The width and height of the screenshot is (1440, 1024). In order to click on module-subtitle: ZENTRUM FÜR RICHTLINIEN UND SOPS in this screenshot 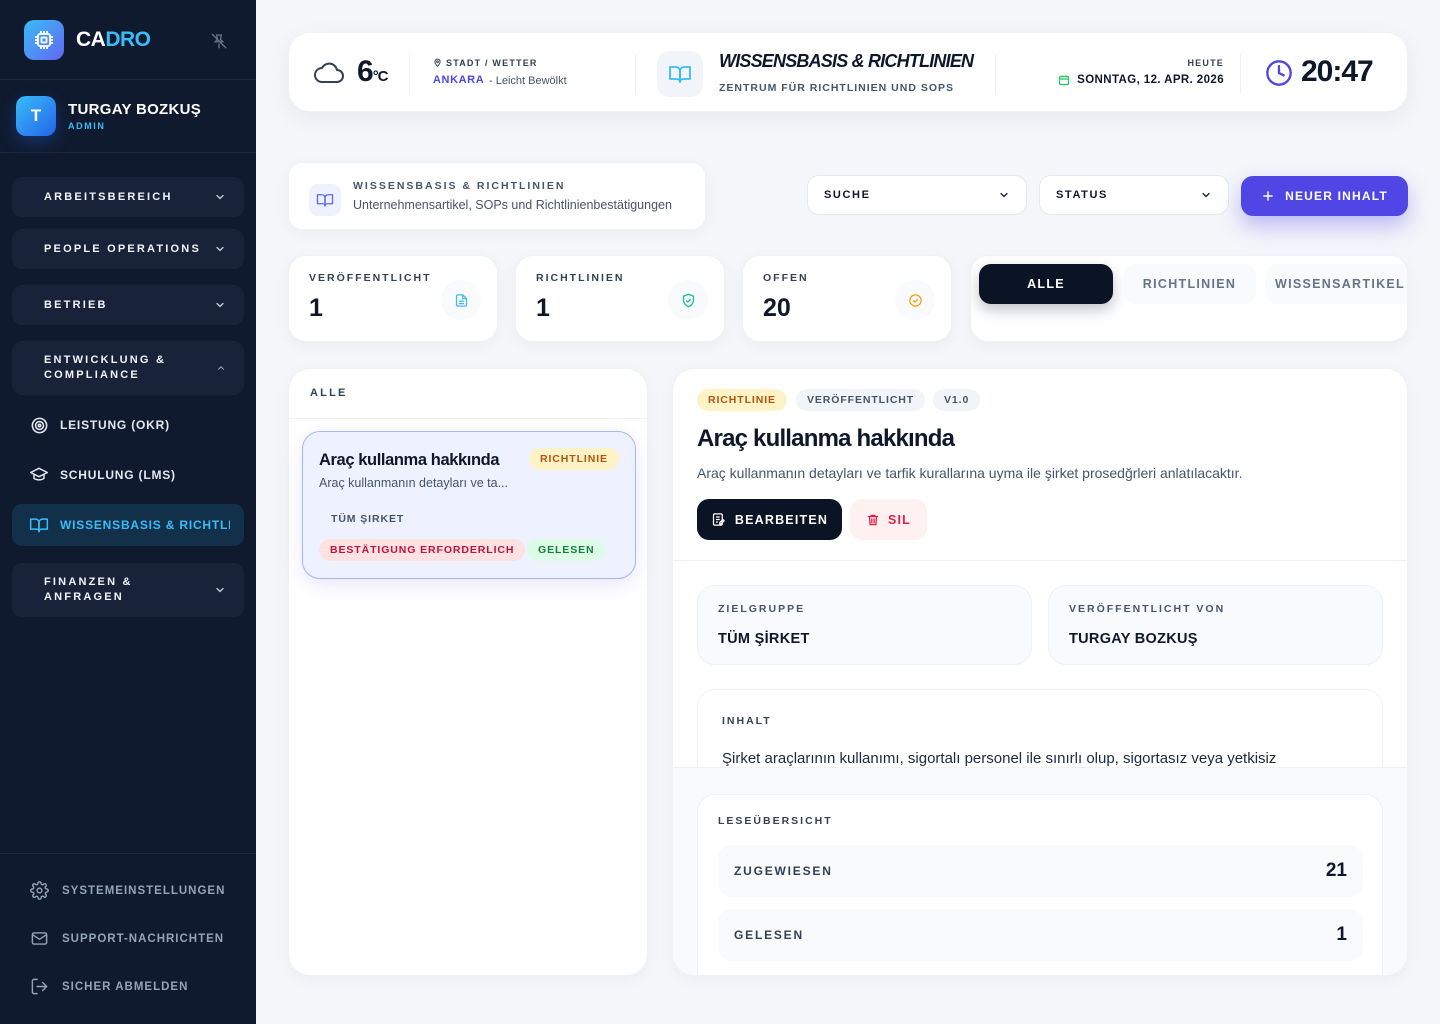, I will do `click(836, 88)`.